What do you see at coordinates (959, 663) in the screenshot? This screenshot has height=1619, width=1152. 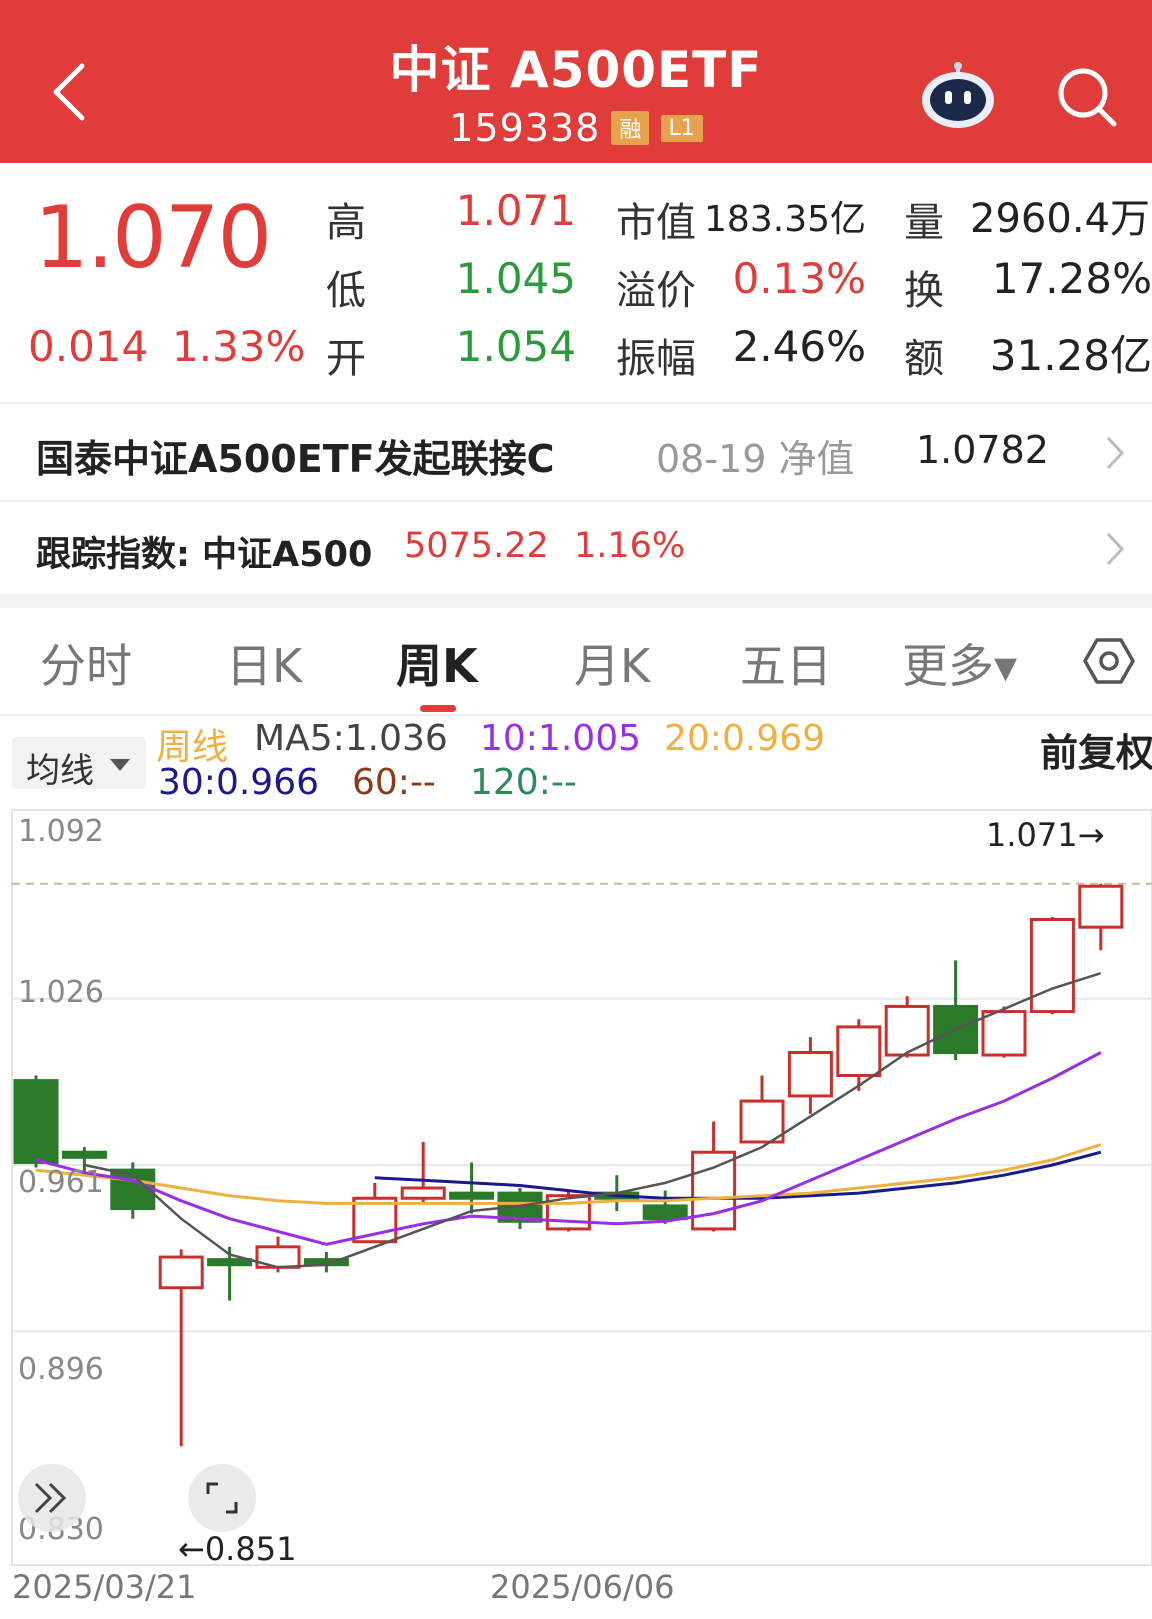 I see `tab-more: 更多▾` at bounding box center [959, 663].